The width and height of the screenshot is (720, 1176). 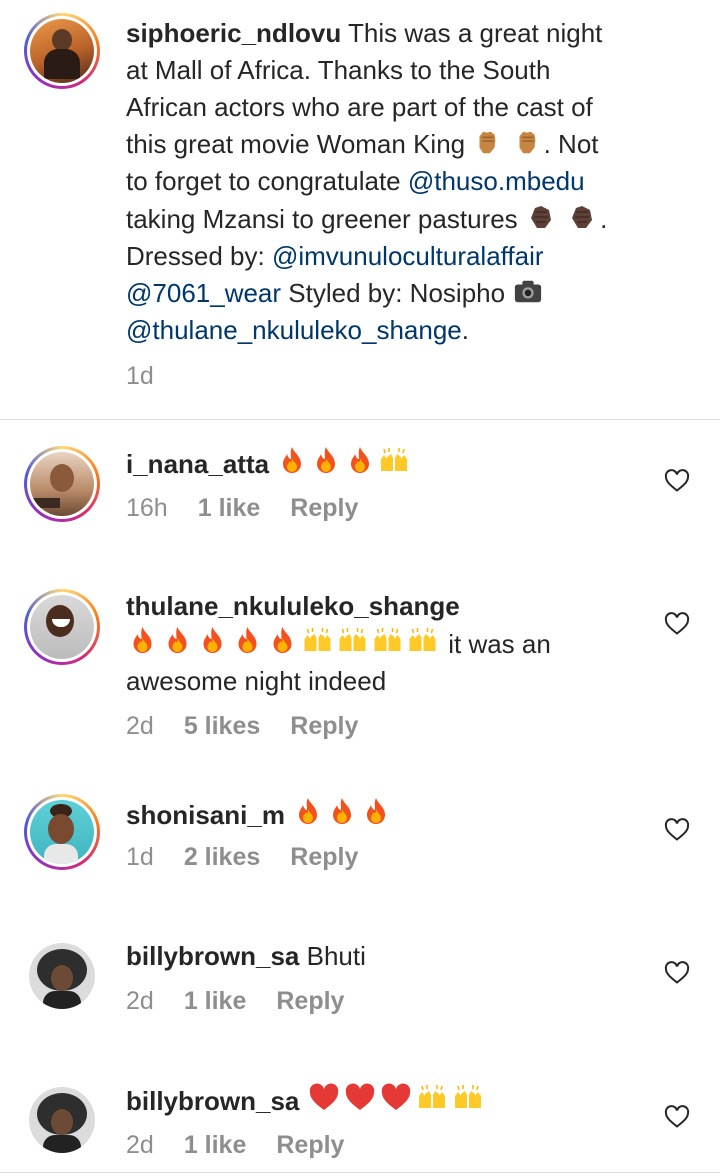 I want to click on caption-author-avatar, so click(x=62, y=51).